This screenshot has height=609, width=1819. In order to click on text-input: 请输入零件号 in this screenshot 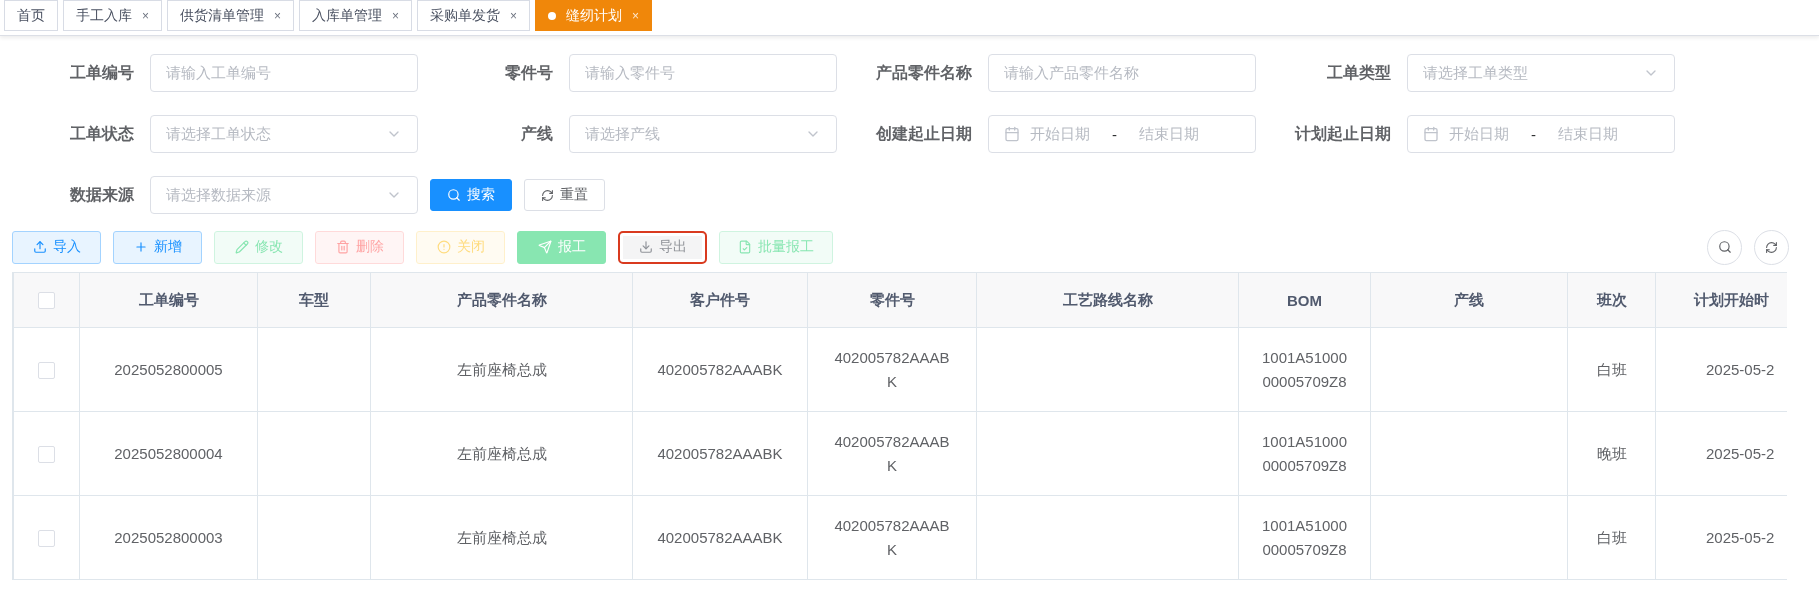, I will do `click(703, 73)`.